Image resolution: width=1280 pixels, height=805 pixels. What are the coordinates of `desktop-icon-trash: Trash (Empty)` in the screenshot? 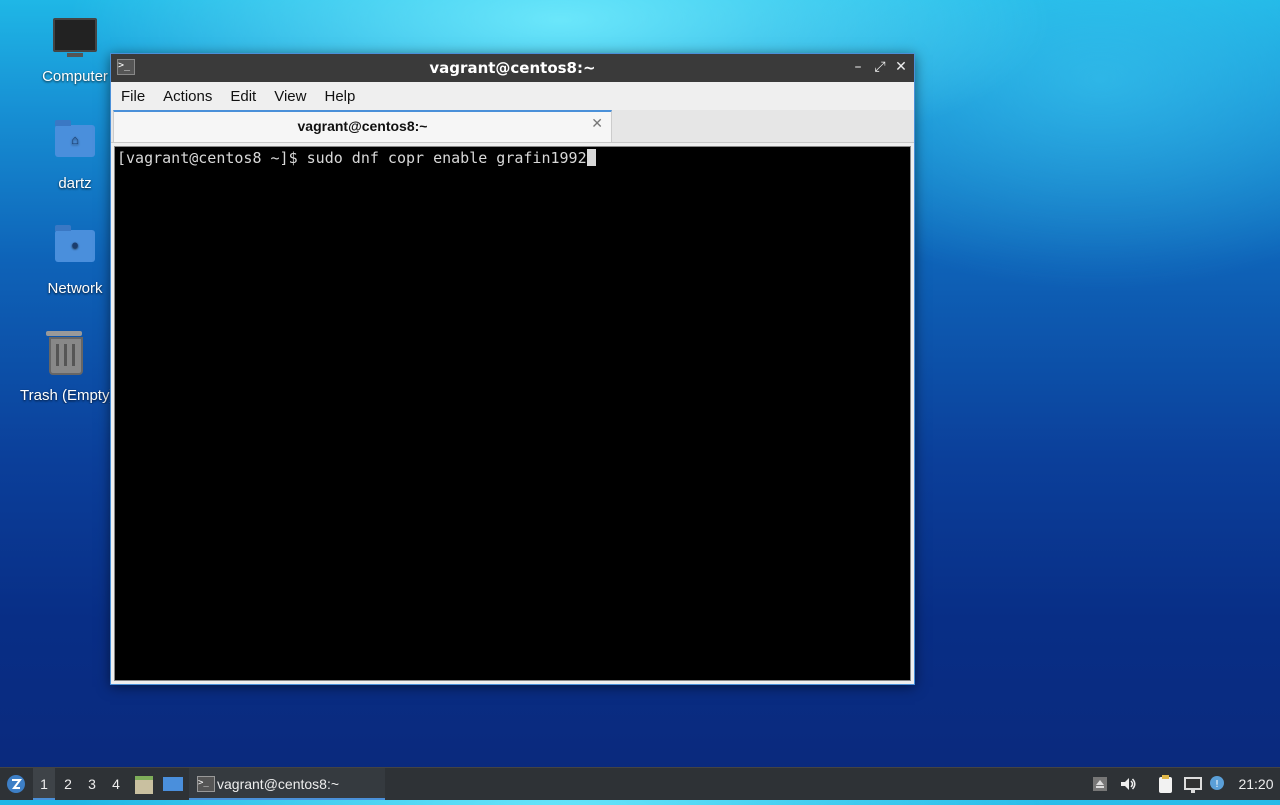 It's located at (66, 366).